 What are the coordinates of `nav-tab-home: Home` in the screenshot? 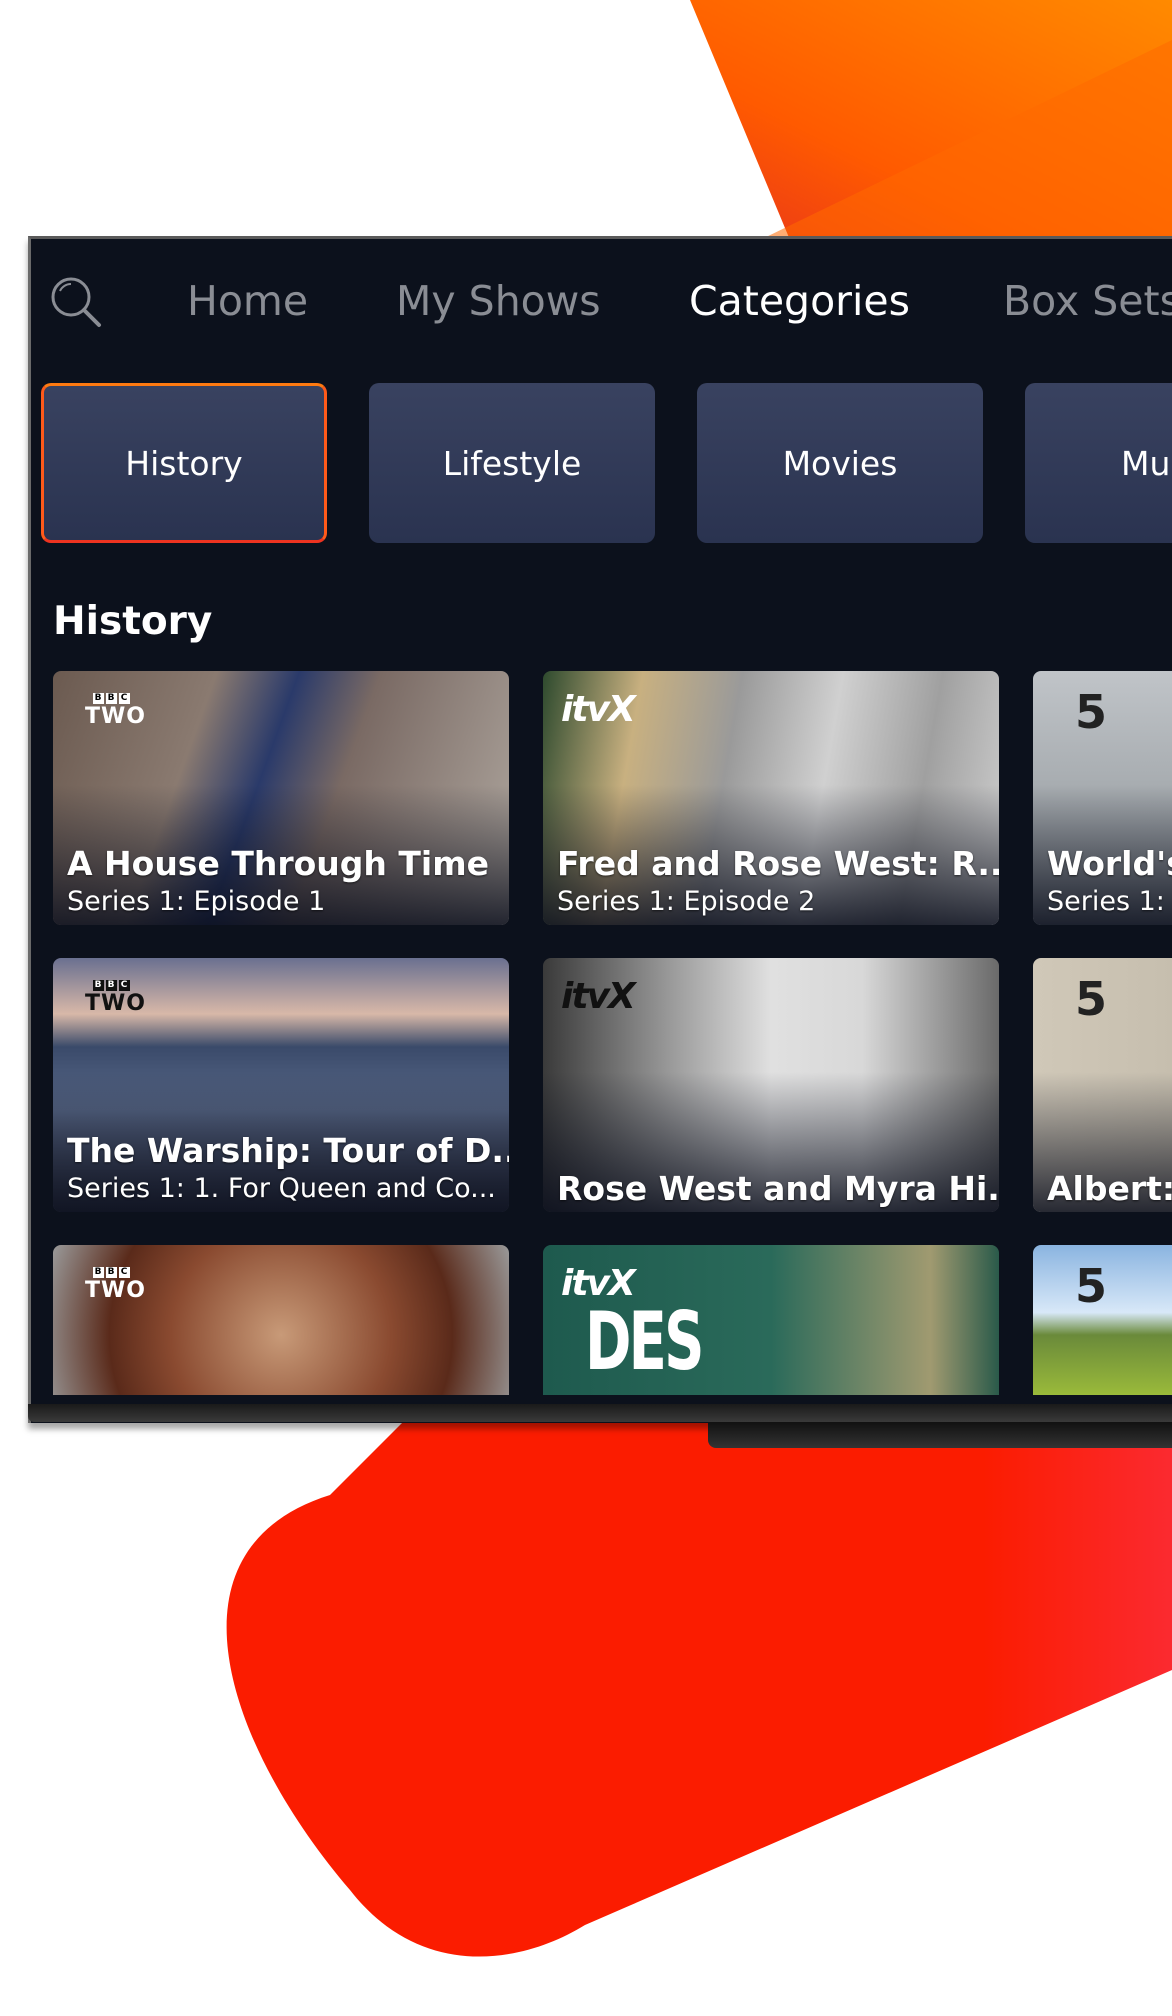 It's located at (247, 301).